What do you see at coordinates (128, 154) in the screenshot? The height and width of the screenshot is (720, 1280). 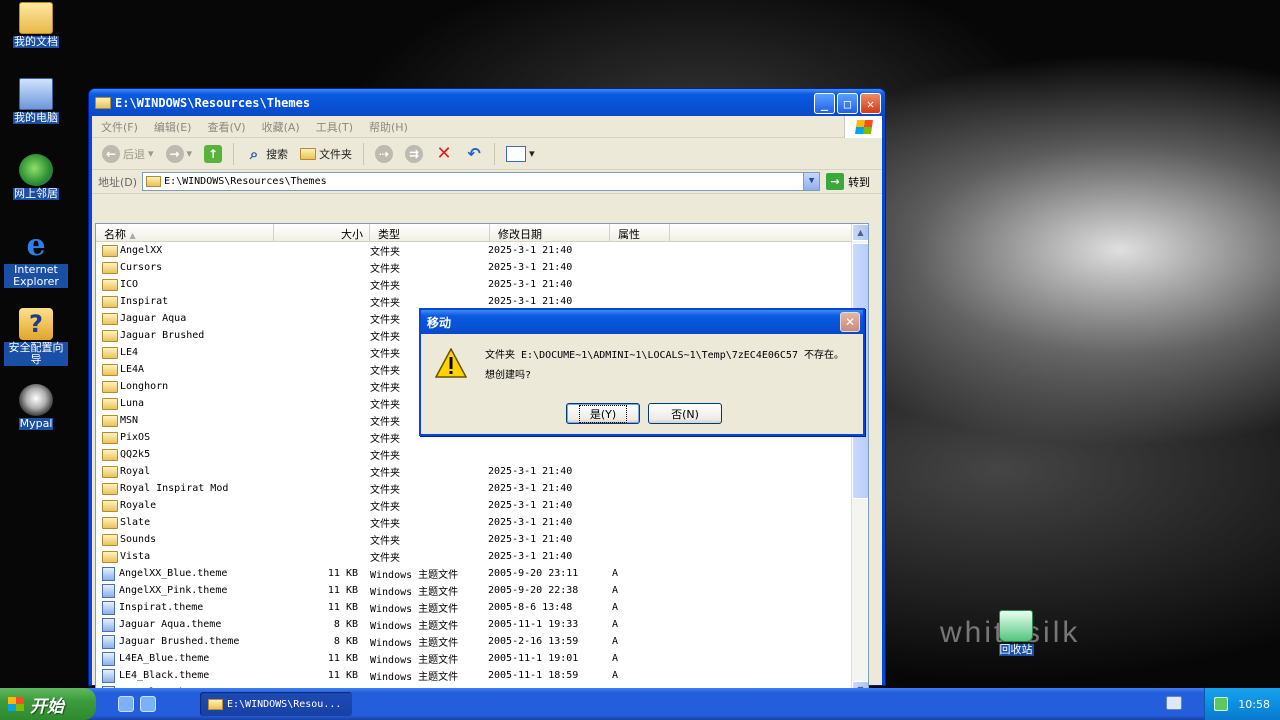 I see `back-button: ← 后退 ▾` at bounding box center [128, 154].